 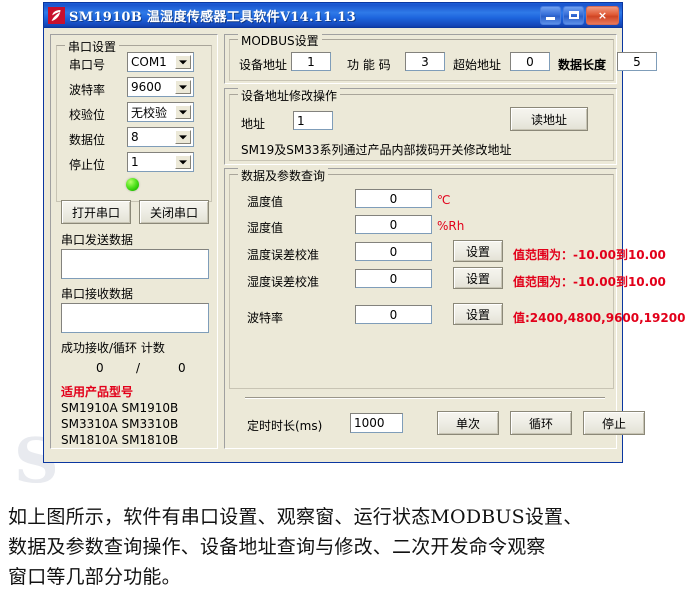 What do you see at coordinates (369, 65) in the screenshot?
I see `function-code-label: 功 能 码` at bounding box center [369, 65].